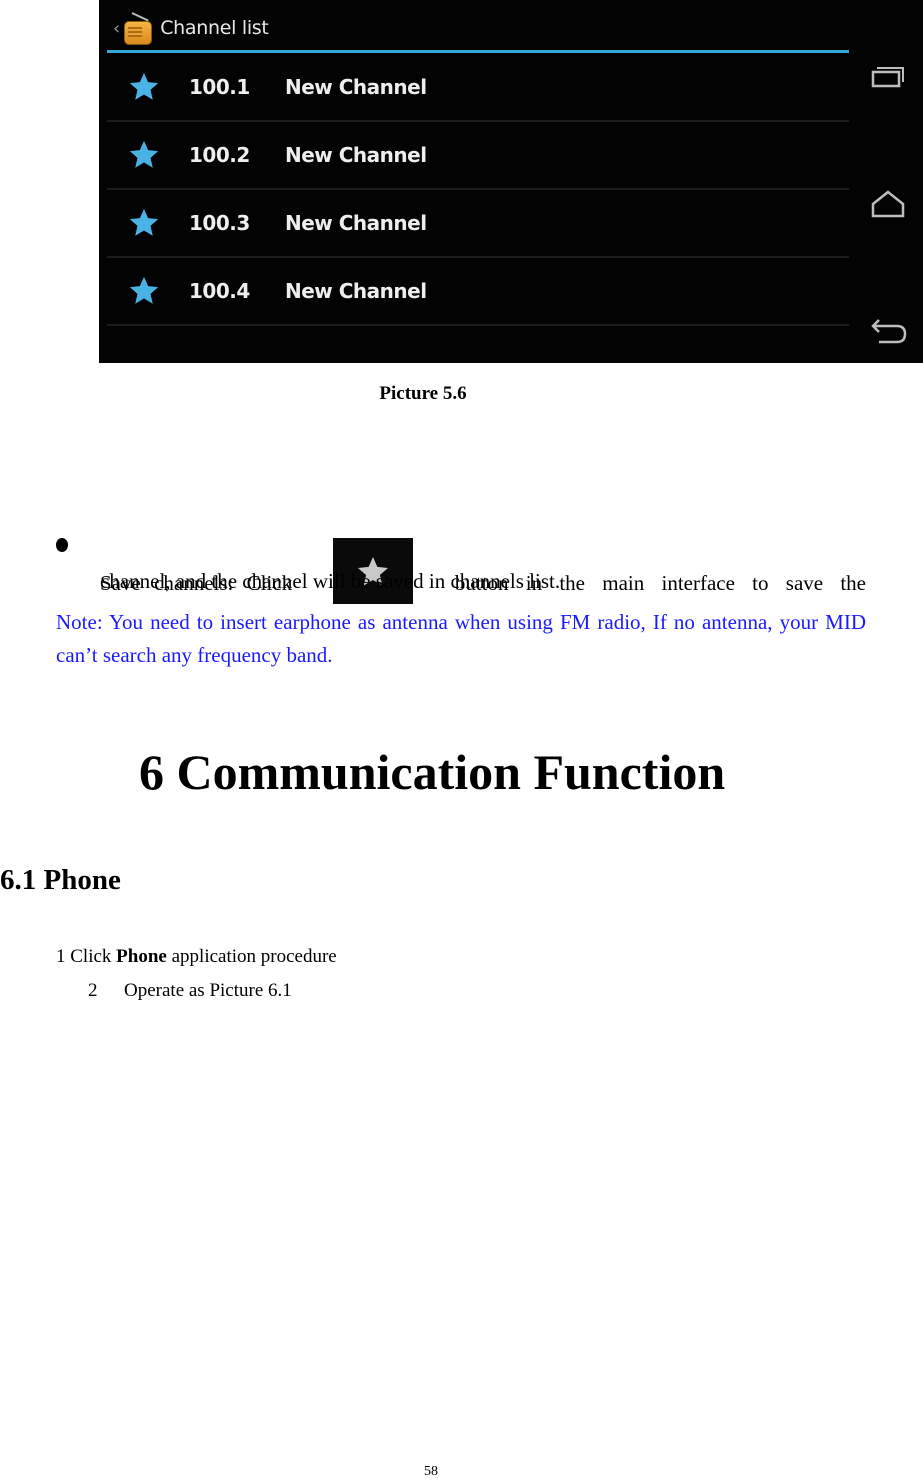 This screenshot has width=923, height=1483. Describe the element at coordinates (888, 330) in the screenshot. I see `back-icon` at that location.